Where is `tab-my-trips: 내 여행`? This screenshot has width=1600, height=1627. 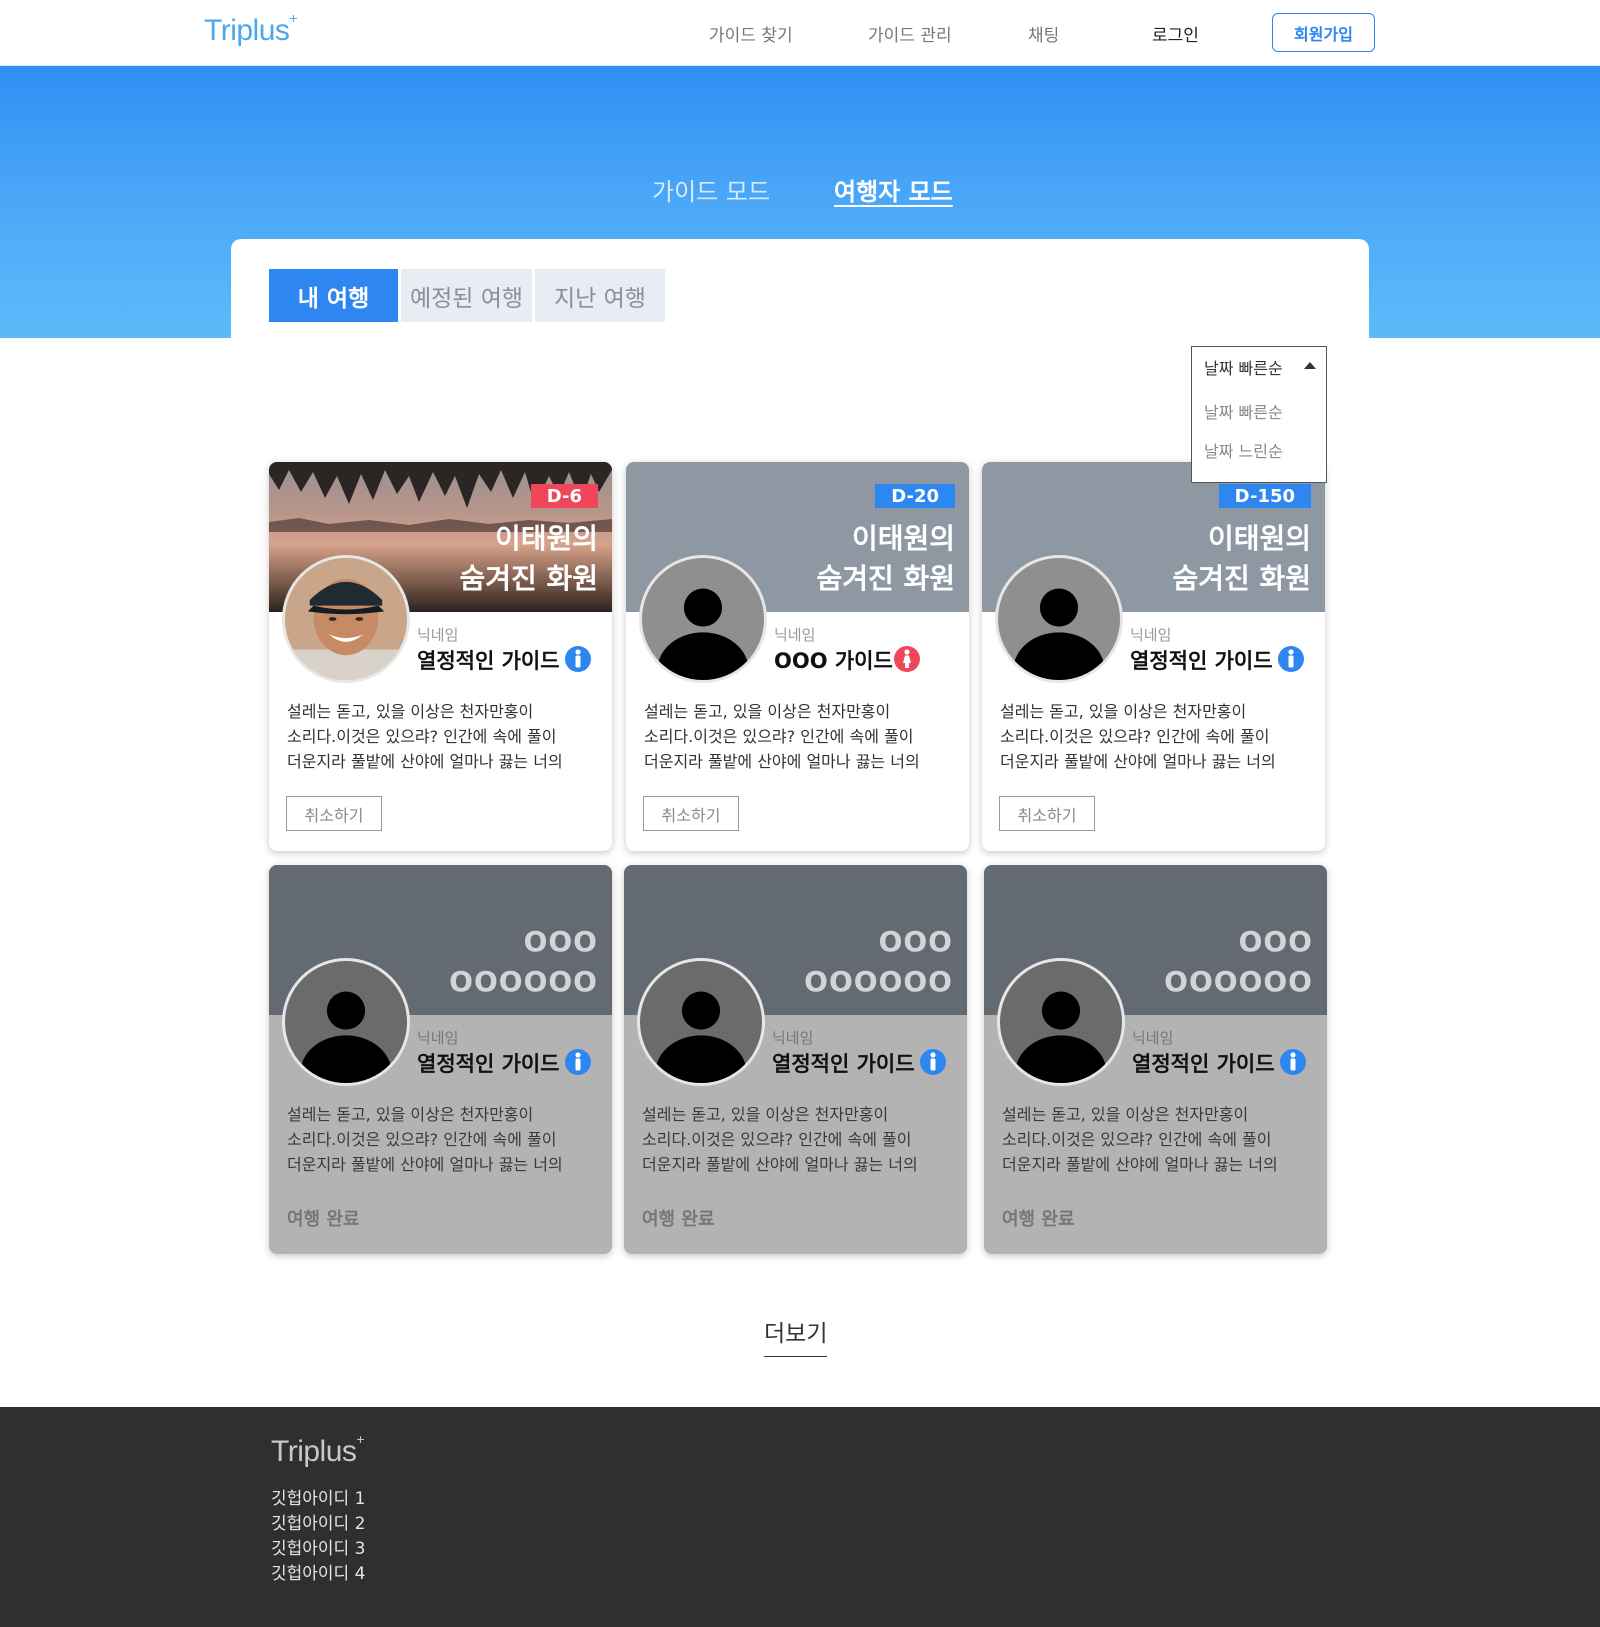
tab-my-trips: 내 여행 is located at coordinates (333, 295).